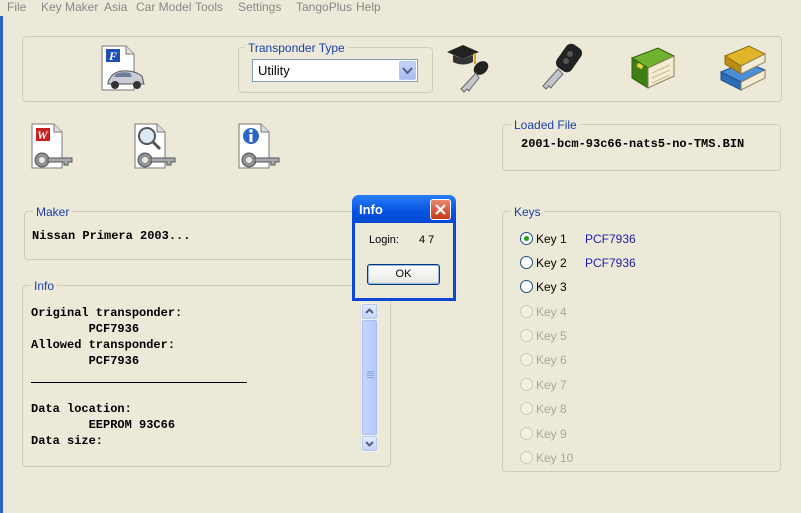 Image resolution: width=801 pixels, height=513 pixels. Describe the element at coordinates (653, 68) in the screenshot. I see `green-book-icon` at that location.